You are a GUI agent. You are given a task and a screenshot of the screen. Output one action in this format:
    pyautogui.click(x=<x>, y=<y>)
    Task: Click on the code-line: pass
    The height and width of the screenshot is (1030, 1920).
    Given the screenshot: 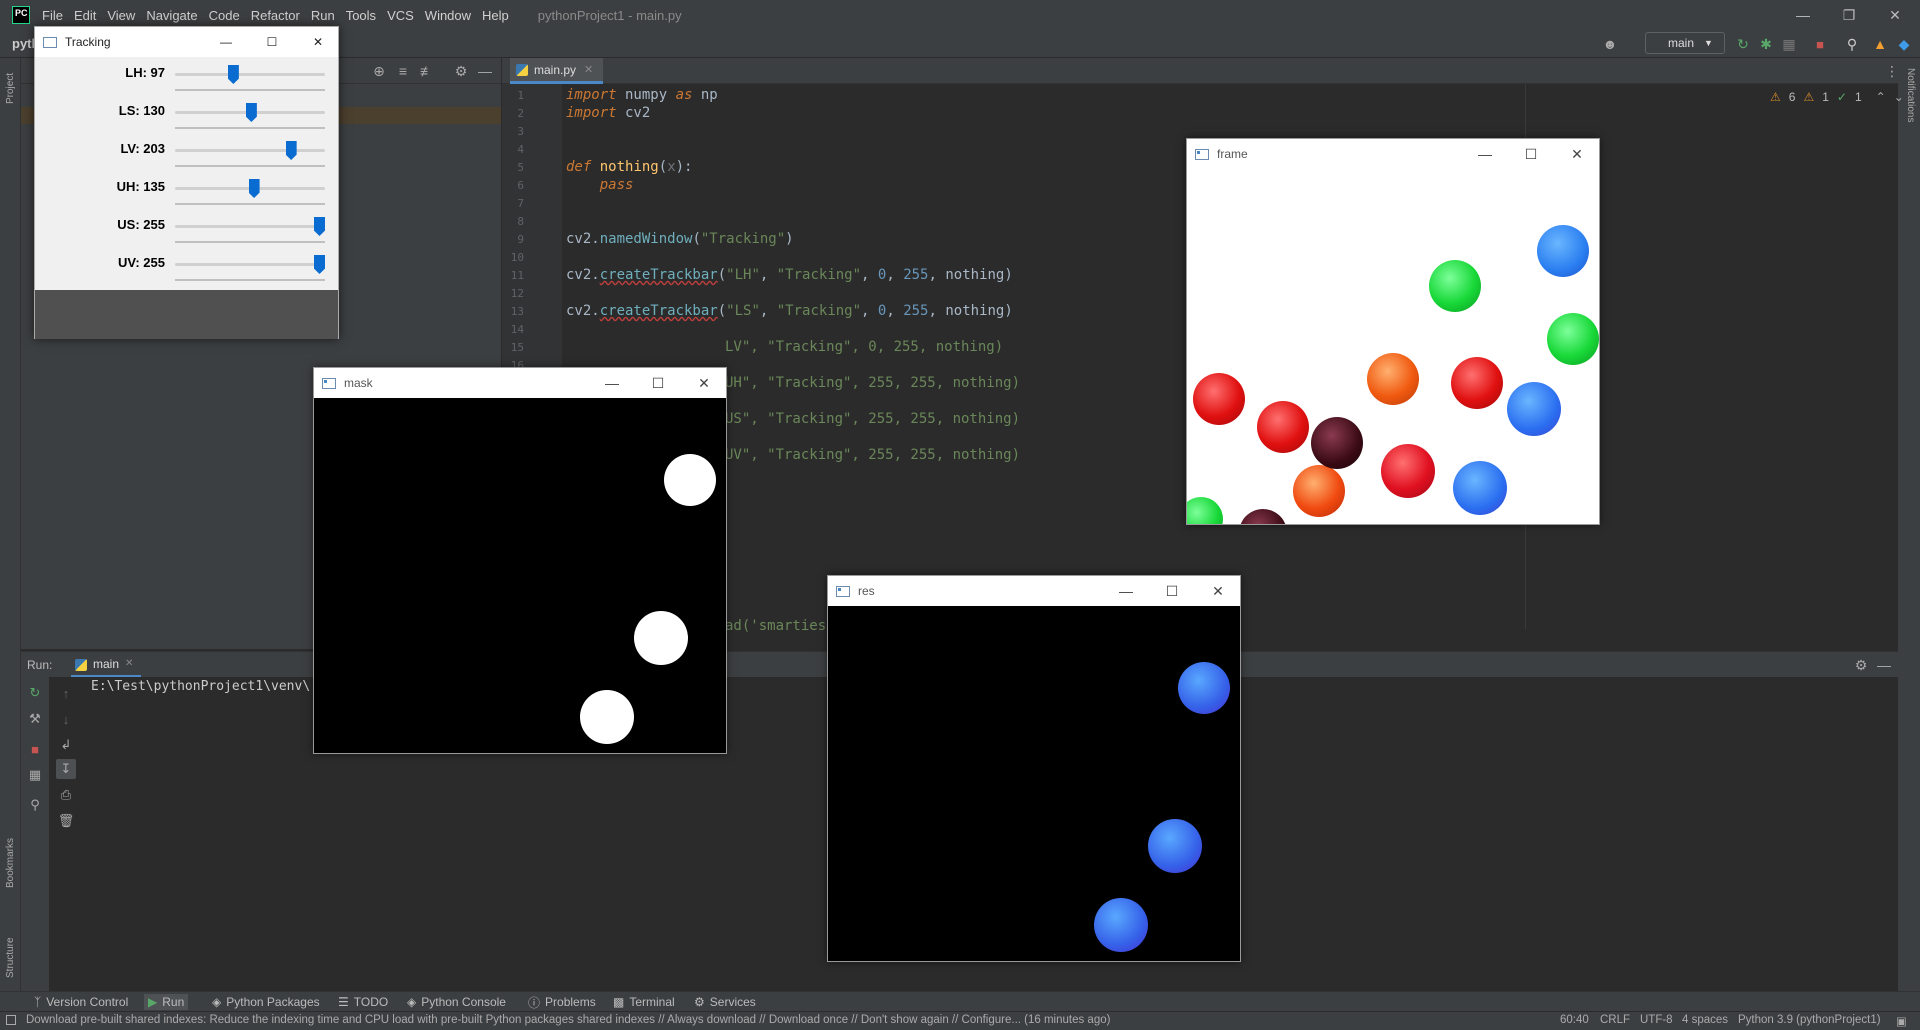 What is the action you would take?
    pyautogui.click(x=600, y=185)
    